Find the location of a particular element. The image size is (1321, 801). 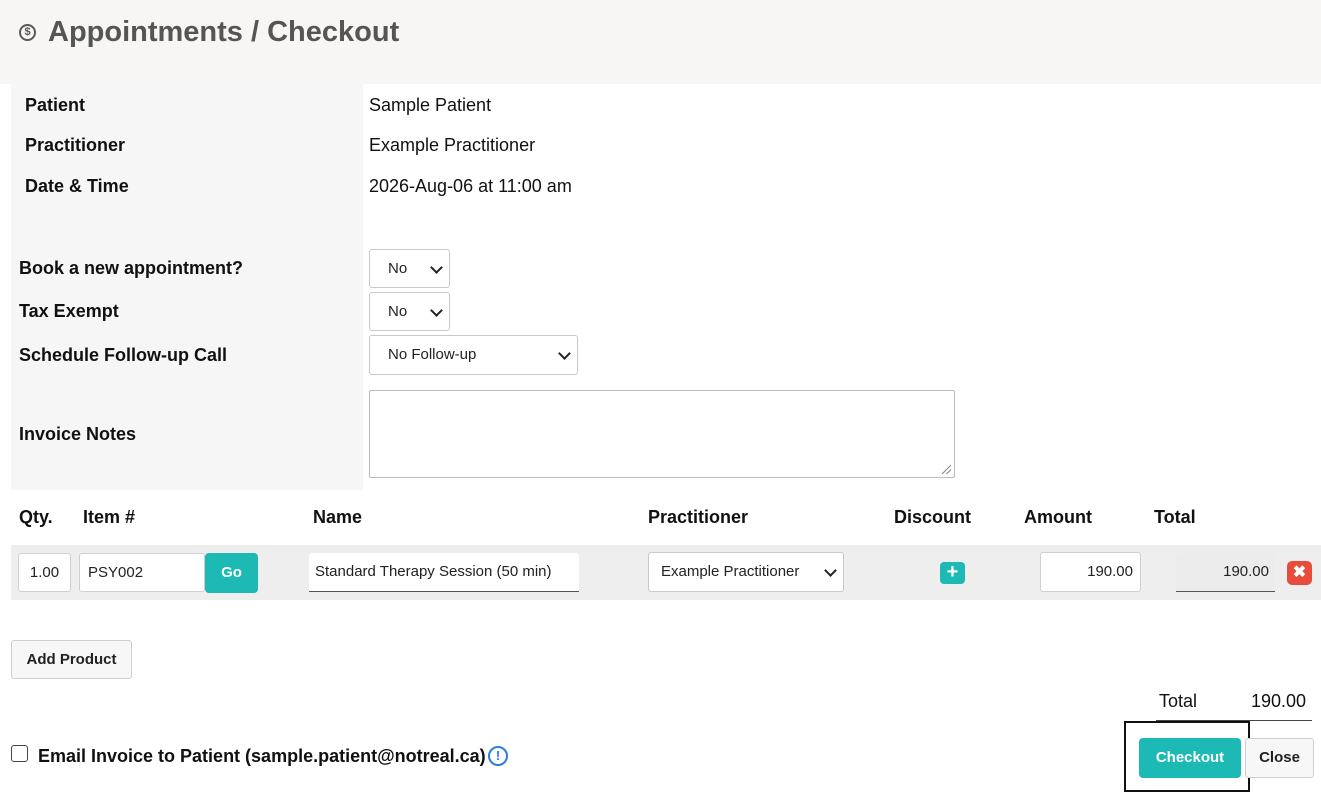

row-practitioner-select: Example Practitioner is located at coordinates (746, 572).